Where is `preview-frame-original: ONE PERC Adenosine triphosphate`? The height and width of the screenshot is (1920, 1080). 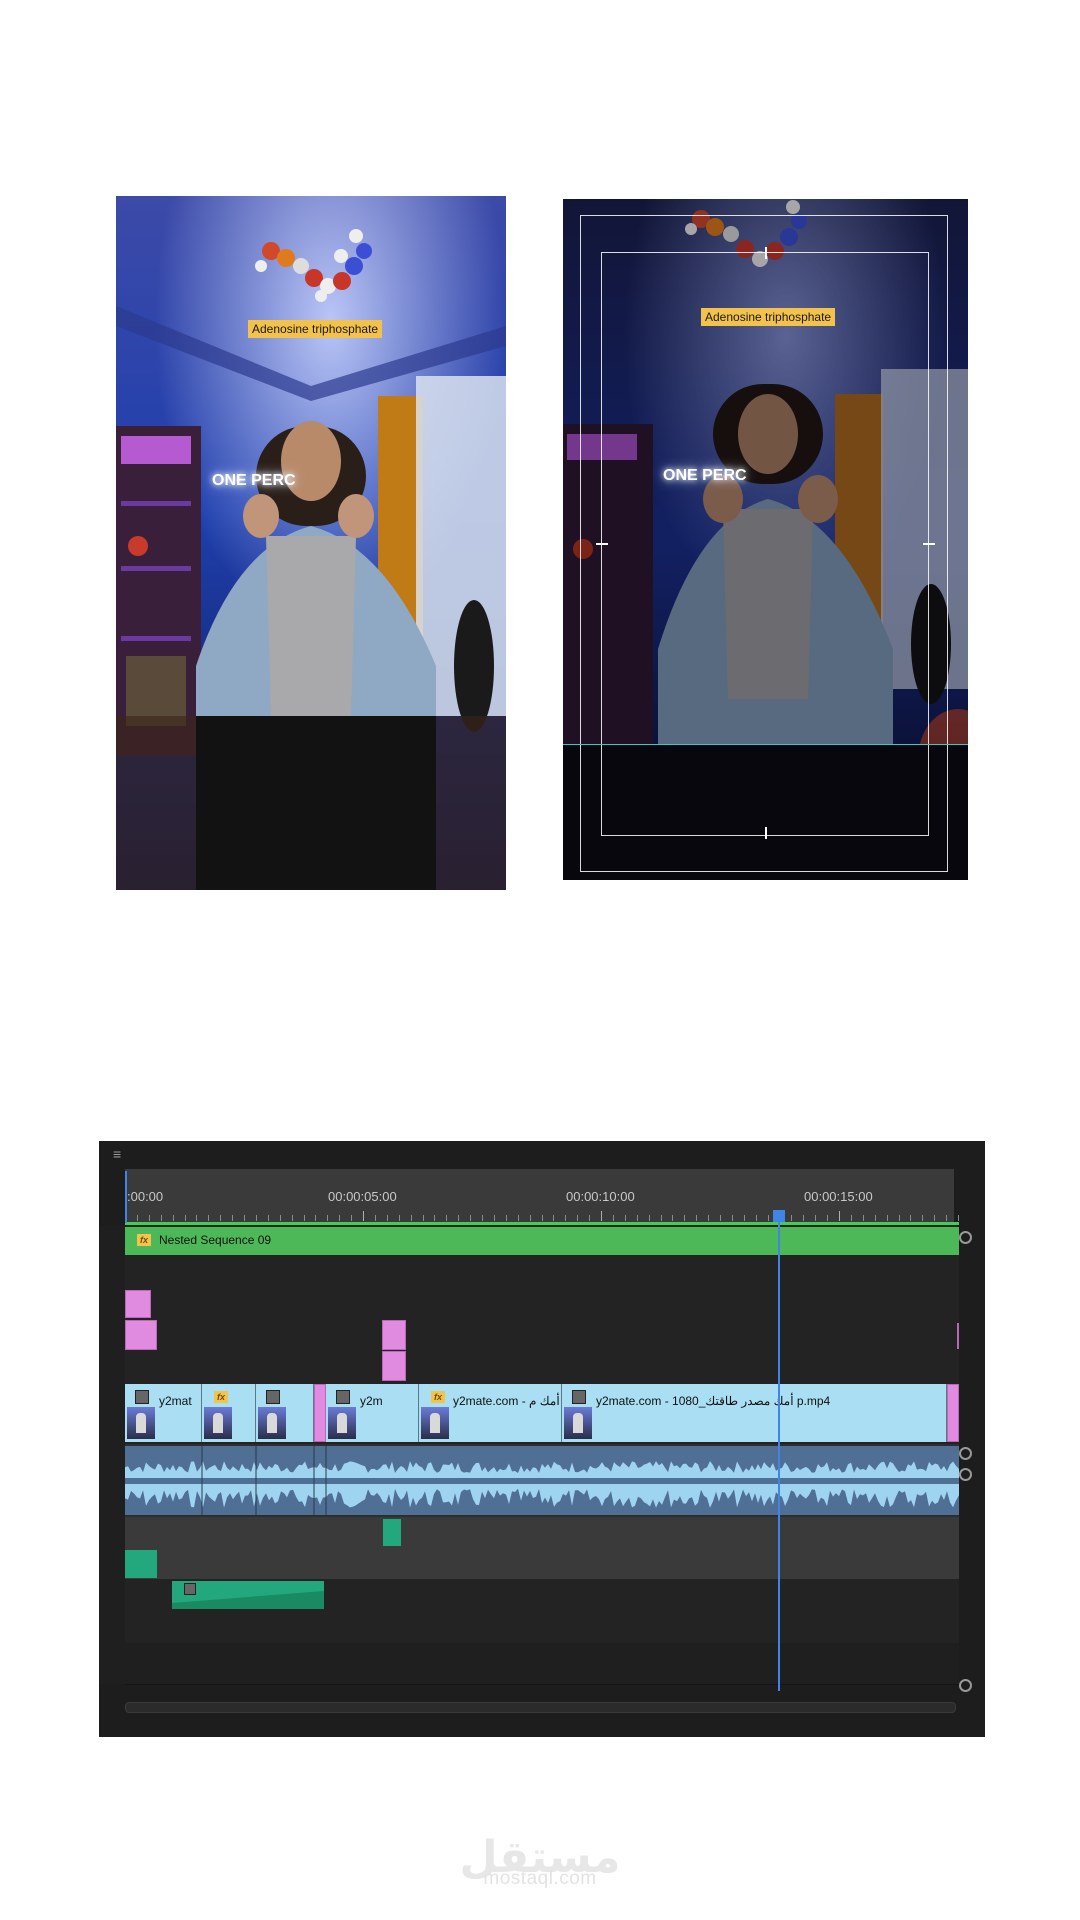
preview-frame-original: ONE PERC Adenosine triphosphate is located at coordinates (311, 543).